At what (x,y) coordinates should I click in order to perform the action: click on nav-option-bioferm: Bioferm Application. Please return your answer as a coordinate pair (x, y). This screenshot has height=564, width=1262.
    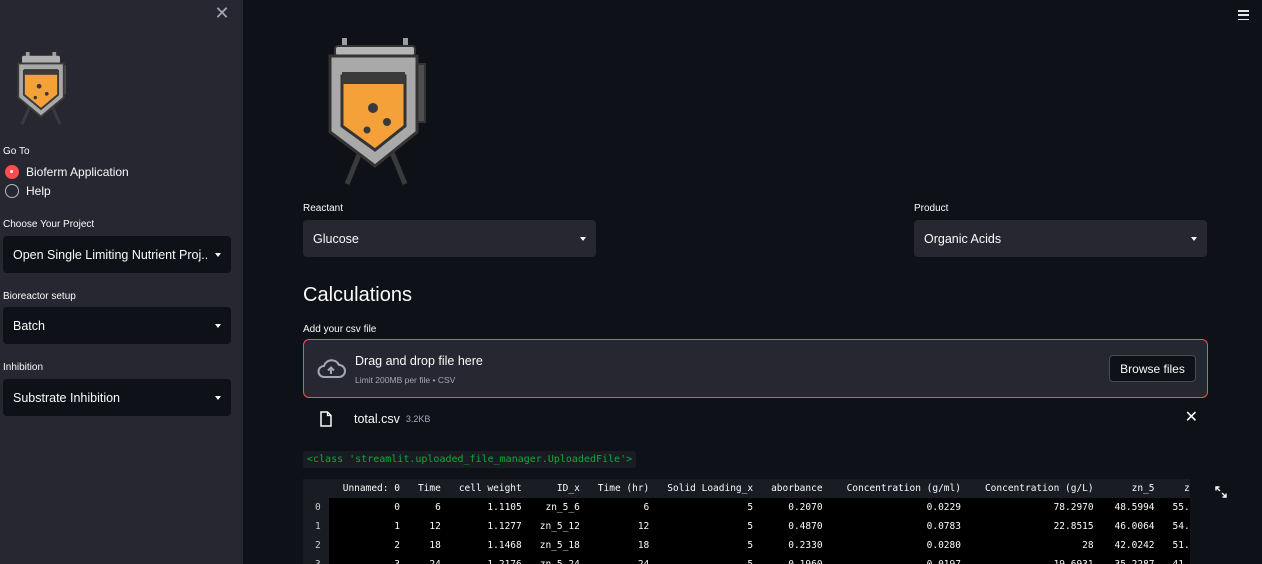
    Looking at the image, I should click on (67, 172).